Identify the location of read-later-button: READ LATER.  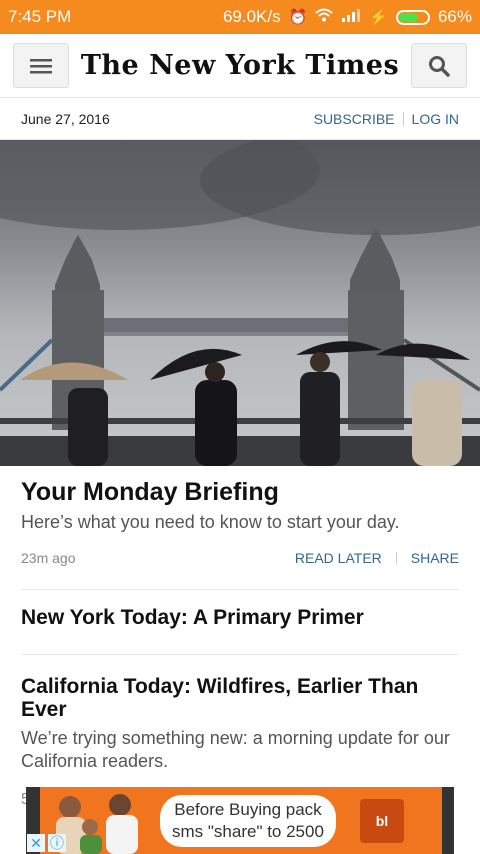
(338, 558).